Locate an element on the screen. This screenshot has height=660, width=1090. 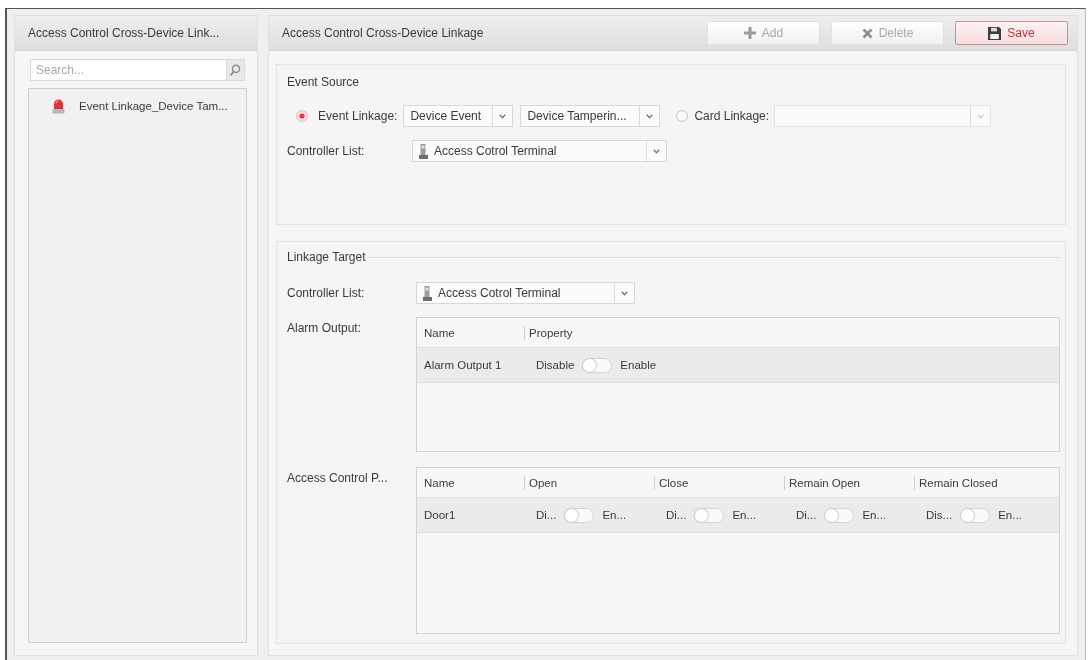
dropdown: Device Event is located at coordinates (458, 116).